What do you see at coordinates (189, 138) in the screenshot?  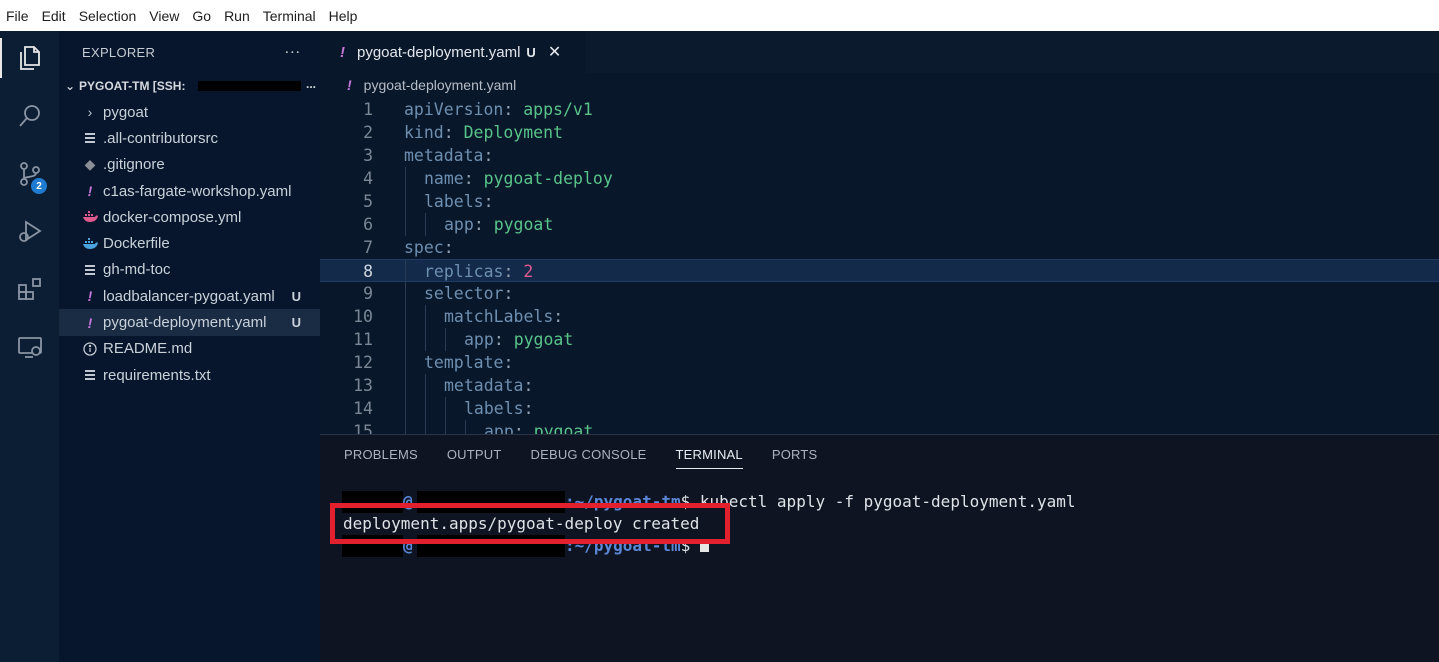 I see `tree-item-all-contributorsrc: .all-contributorsrc` at bounding box center [189, 138].